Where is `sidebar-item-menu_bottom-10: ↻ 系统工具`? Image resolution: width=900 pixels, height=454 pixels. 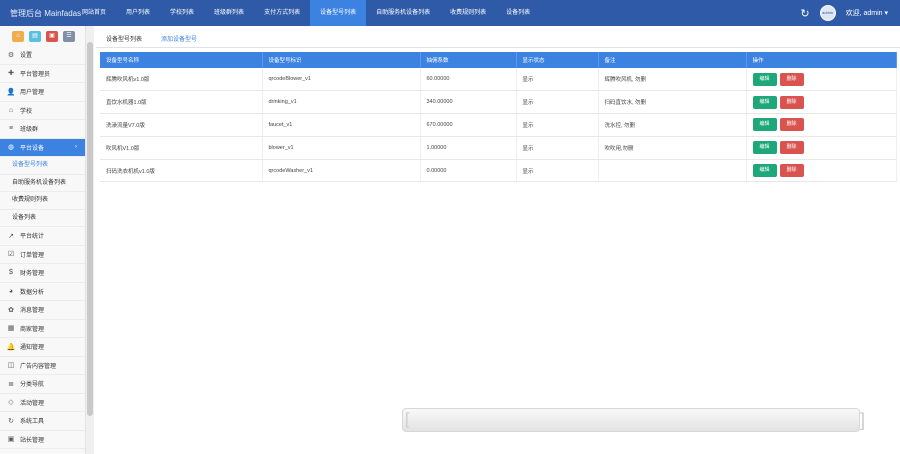
sidebar-item-menu_bottom-10: ↻ 系统工具 is located at coordinates (42, 421).